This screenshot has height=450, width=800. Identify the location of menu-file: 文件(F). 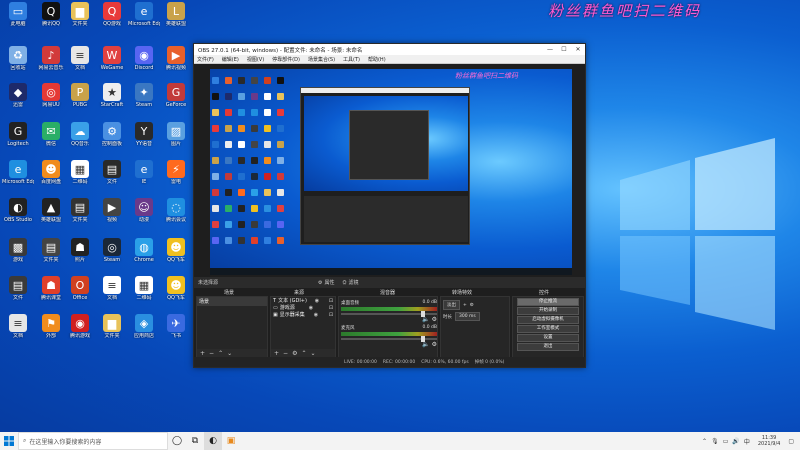
(205, 59).